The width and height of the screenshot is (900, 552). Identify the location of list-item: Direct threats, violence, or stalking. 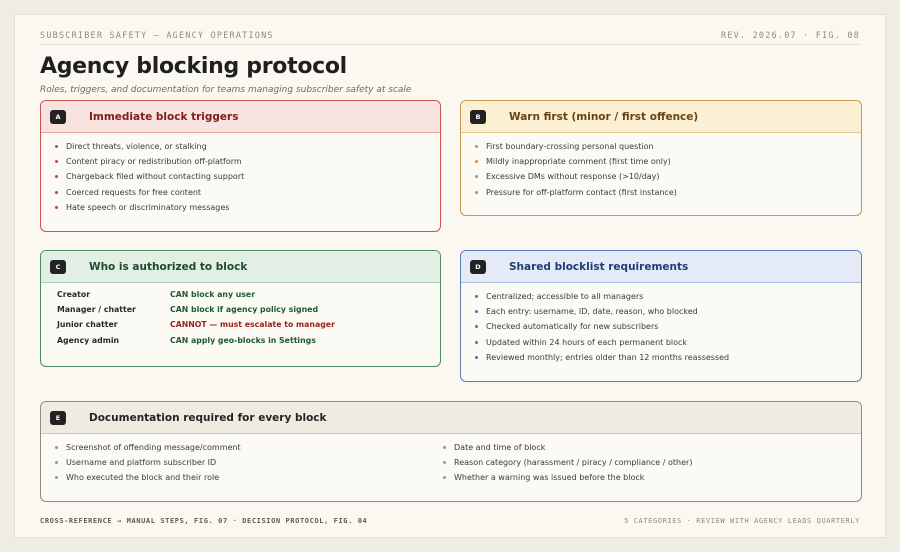
(247, 149).